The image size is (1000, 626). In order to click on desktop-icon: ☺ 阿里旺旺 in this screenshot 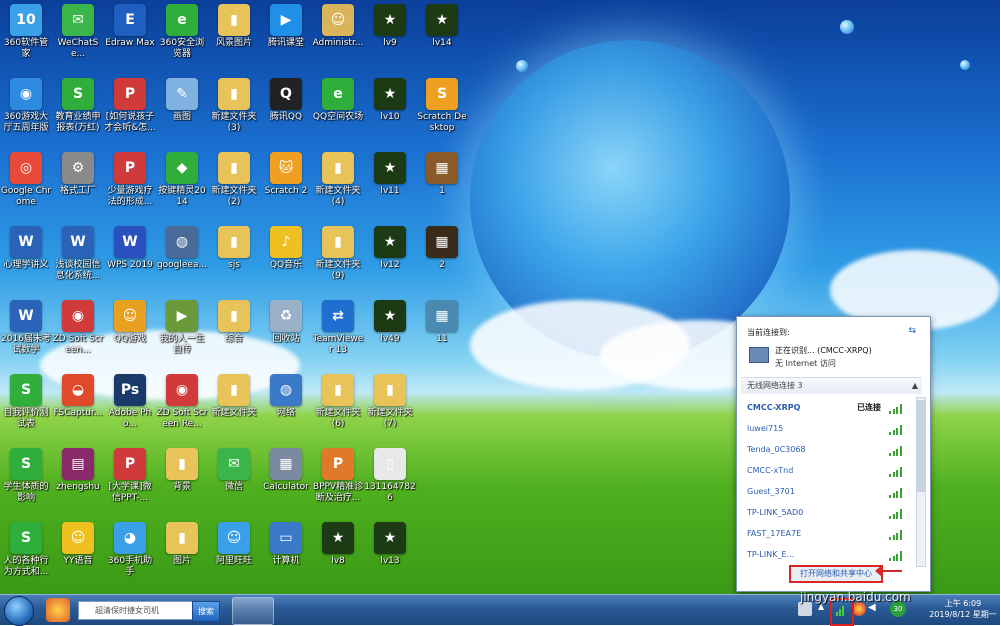, I will do `click(234, 544)`.